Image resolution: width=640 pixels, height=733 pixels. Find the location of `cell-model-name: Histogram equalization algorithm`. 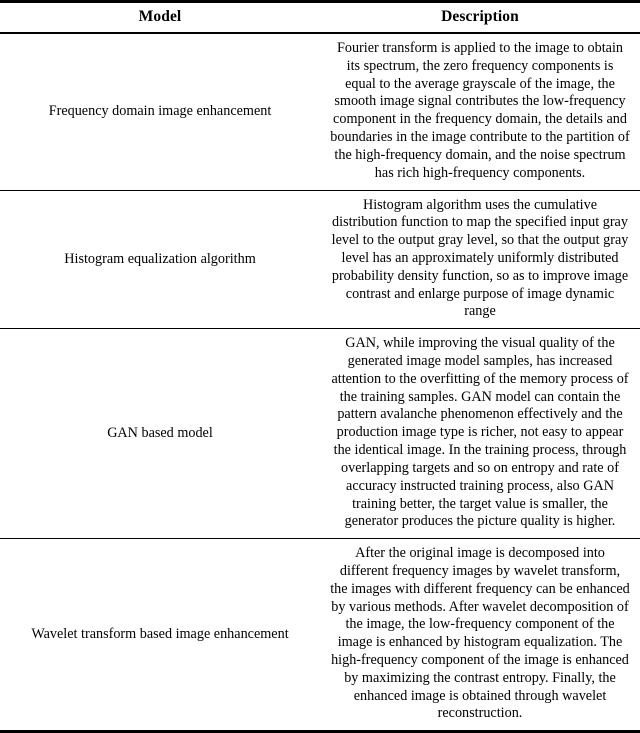

cell-model-name: Histogram equalization algorithm is located at coordinates (160, 259).